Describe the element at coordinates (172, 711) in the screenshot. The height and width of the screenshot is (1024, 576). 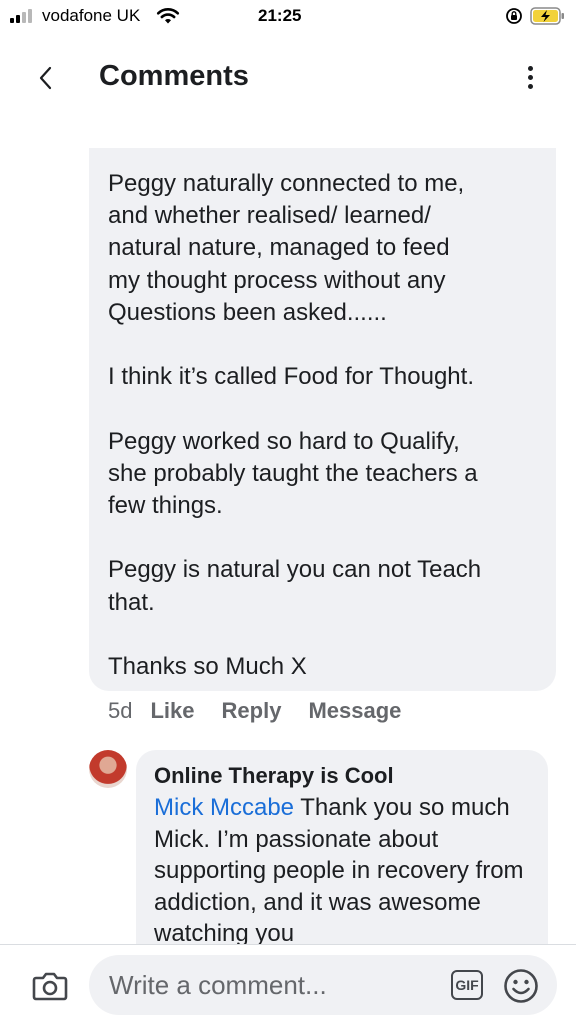
I see `like-button: Like` at that location.